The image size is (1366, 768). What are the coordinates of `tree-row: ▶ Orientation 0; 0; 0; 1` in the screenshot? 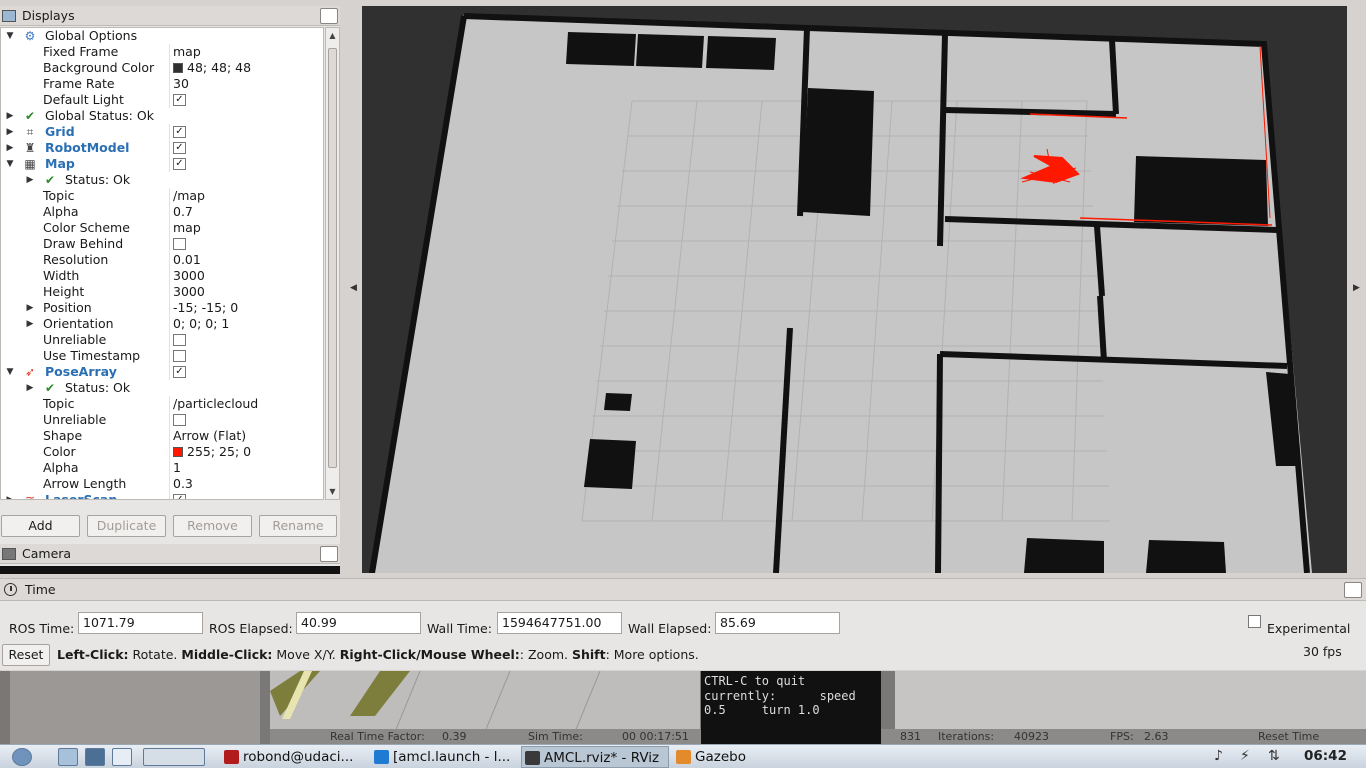 It's located at (162, 324).